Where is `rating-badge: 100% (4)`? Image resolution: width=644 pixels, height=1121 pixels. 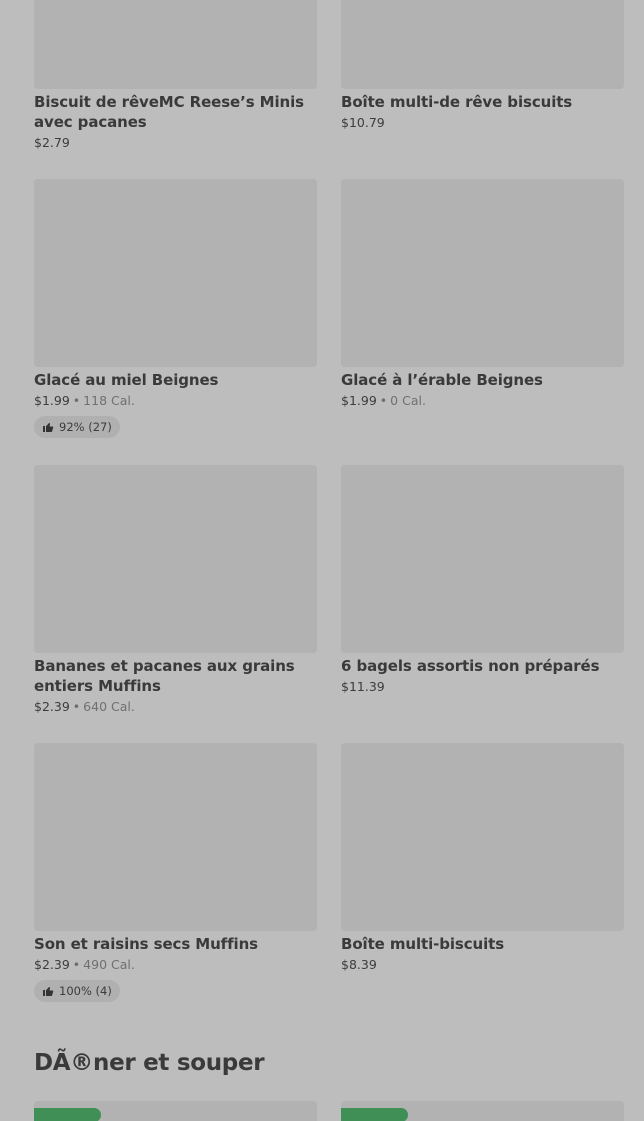 rating-badge: 100% (4) is located at coordinates (77, 991).